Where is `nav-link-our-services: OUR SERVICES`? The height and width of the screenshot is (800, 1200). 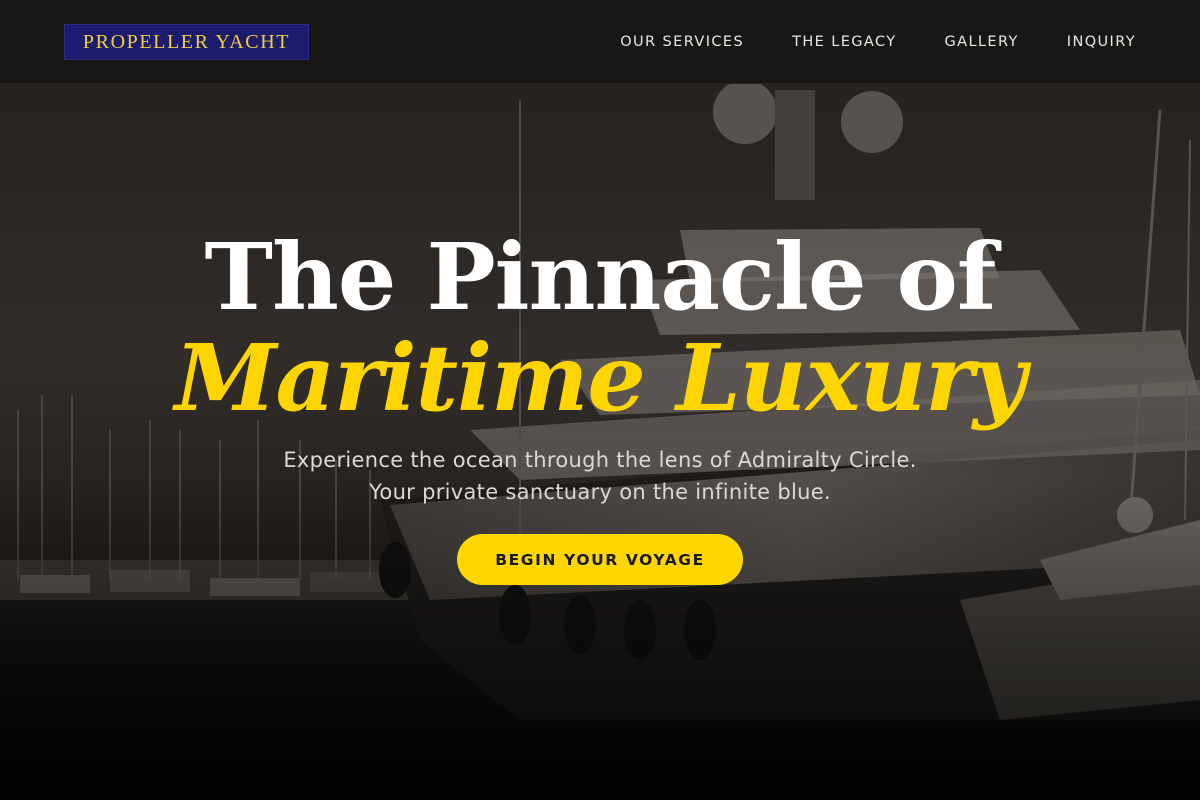 nav-link-our-services: OUR SERVICES is located at coordinates (682, 42).